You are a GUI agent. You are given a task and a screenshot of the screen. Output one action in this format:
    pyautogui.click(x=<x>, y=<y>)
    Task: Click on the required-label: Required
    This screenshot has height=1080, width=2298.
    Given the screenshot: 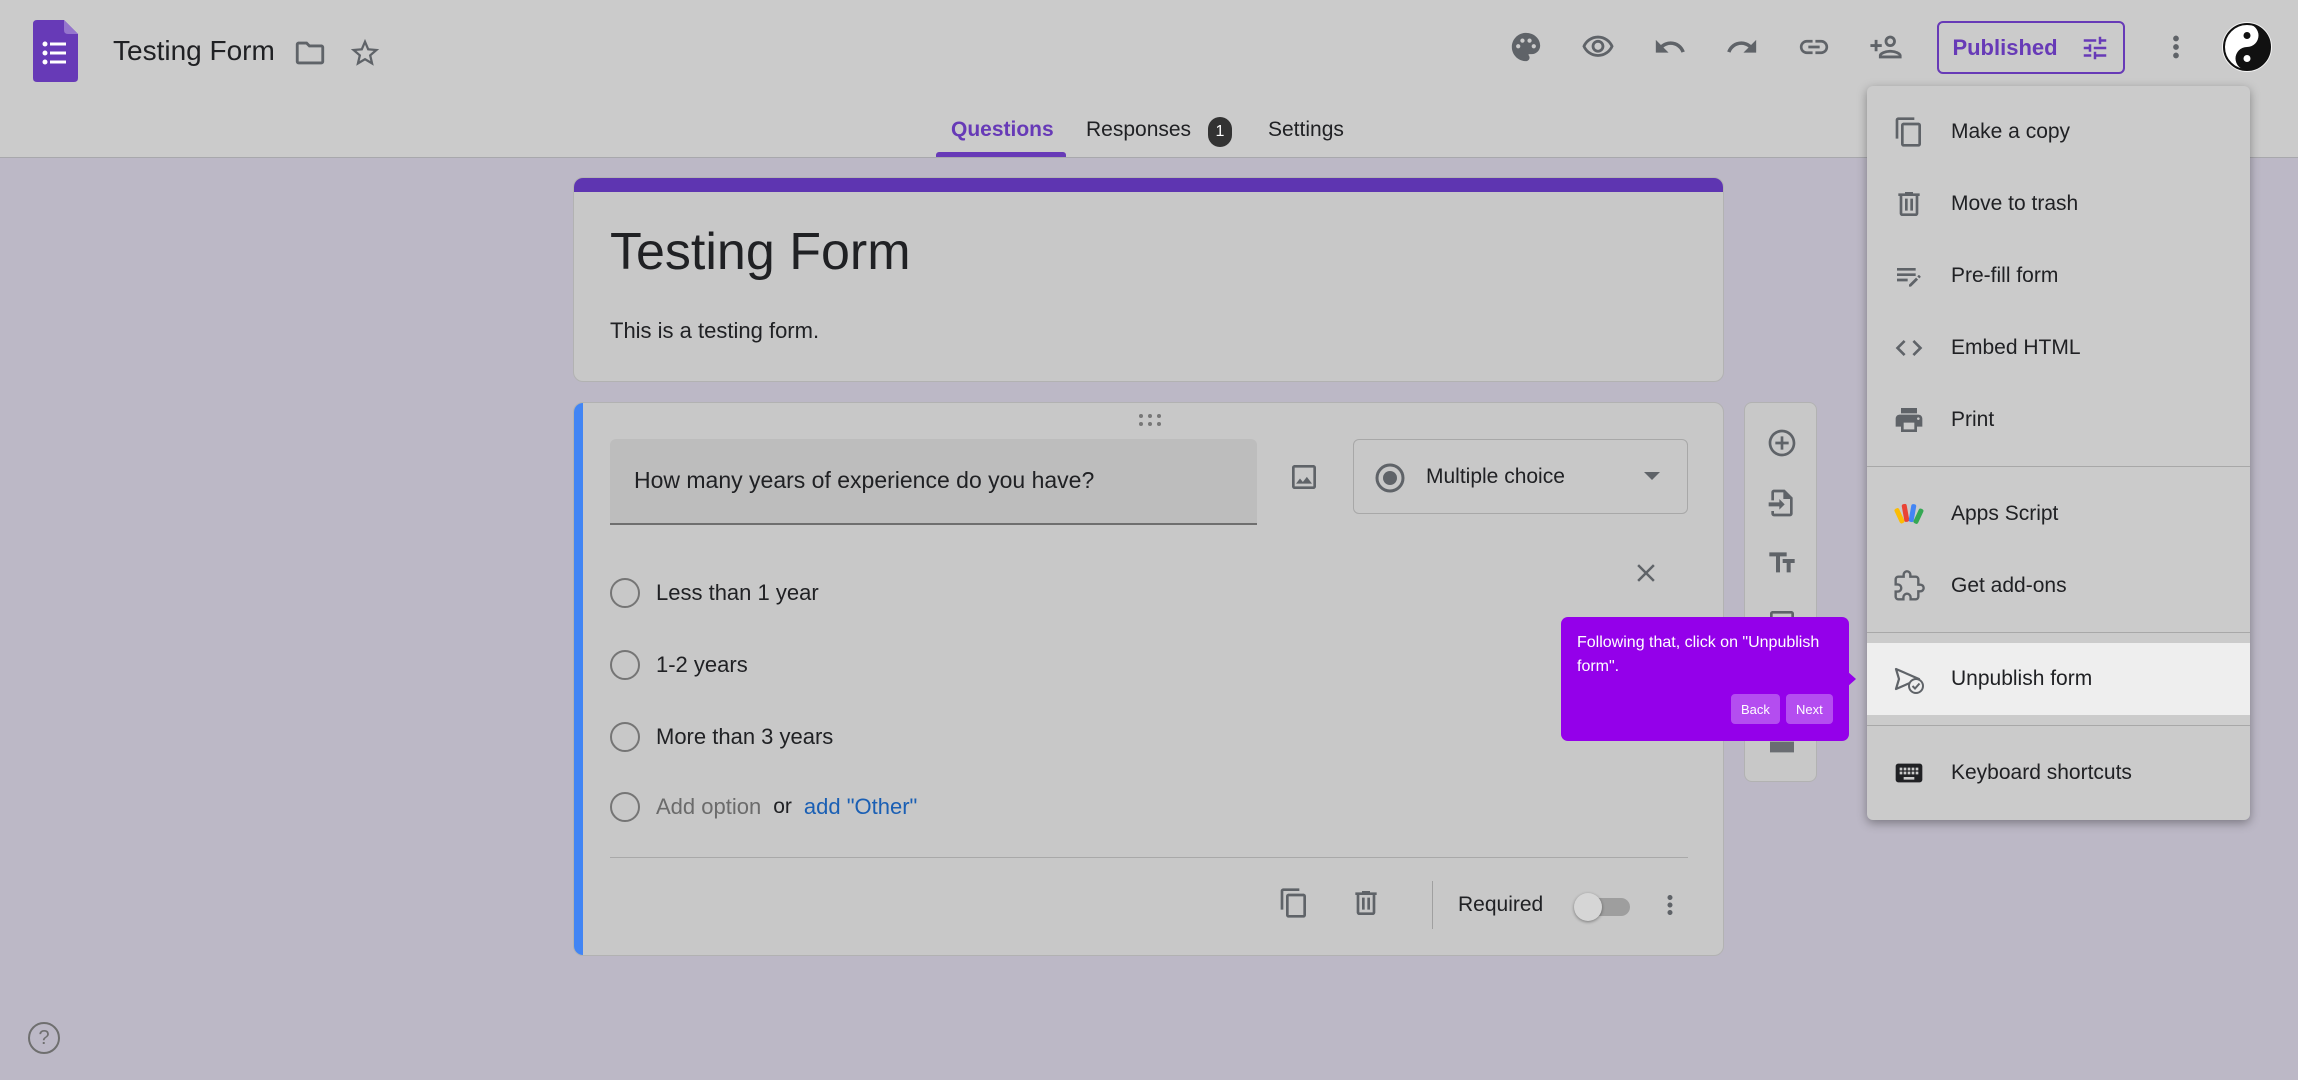 What is the action you would take?
    pyautogui.click(x=1501, y=904)
    